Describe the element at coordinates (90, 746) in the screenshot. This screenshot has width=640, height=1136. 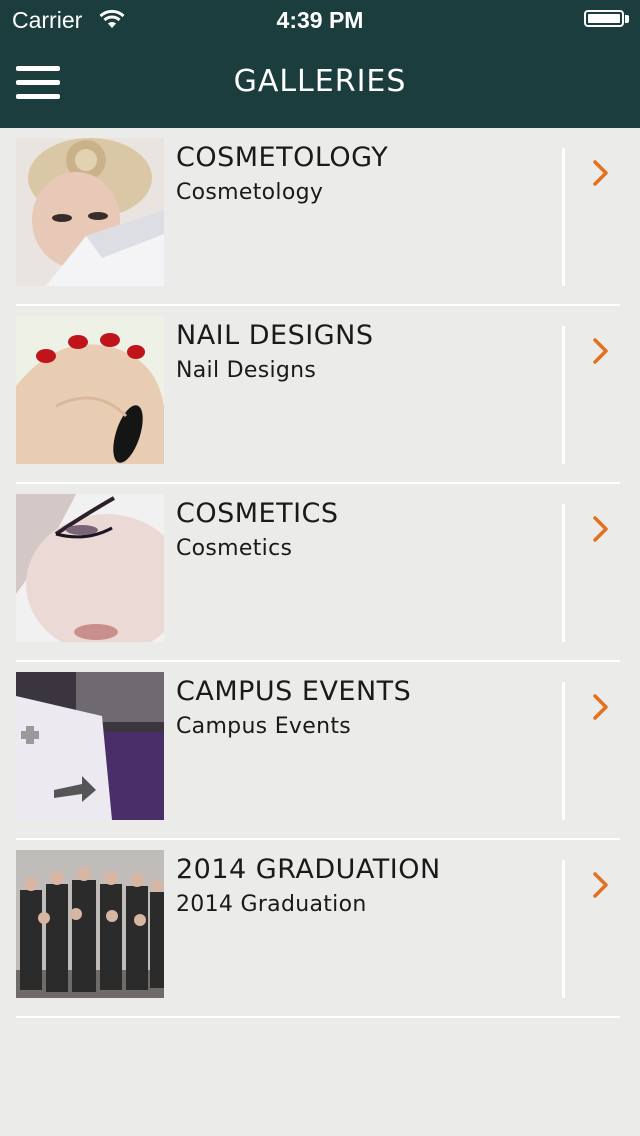
I see `campus-events-thumbnail` at that location.